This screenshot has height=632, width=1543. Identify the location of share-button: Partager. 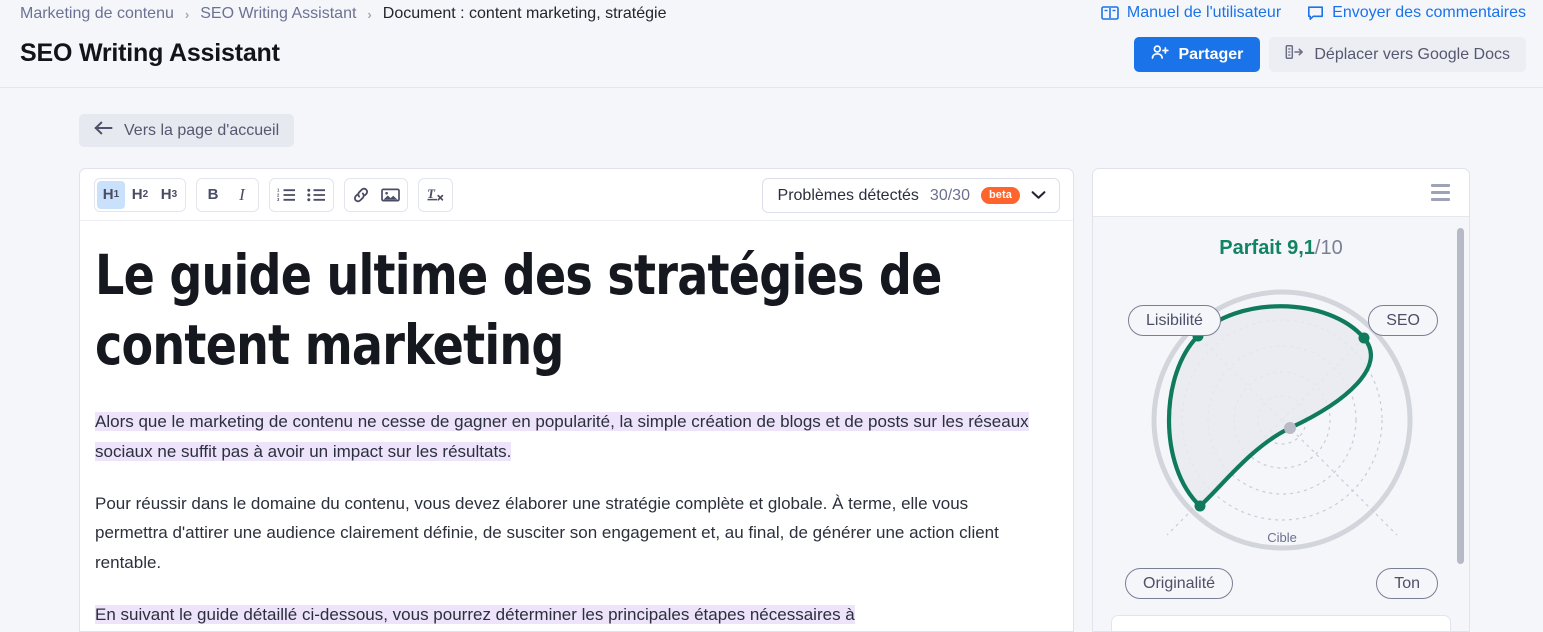
(1197, 54).